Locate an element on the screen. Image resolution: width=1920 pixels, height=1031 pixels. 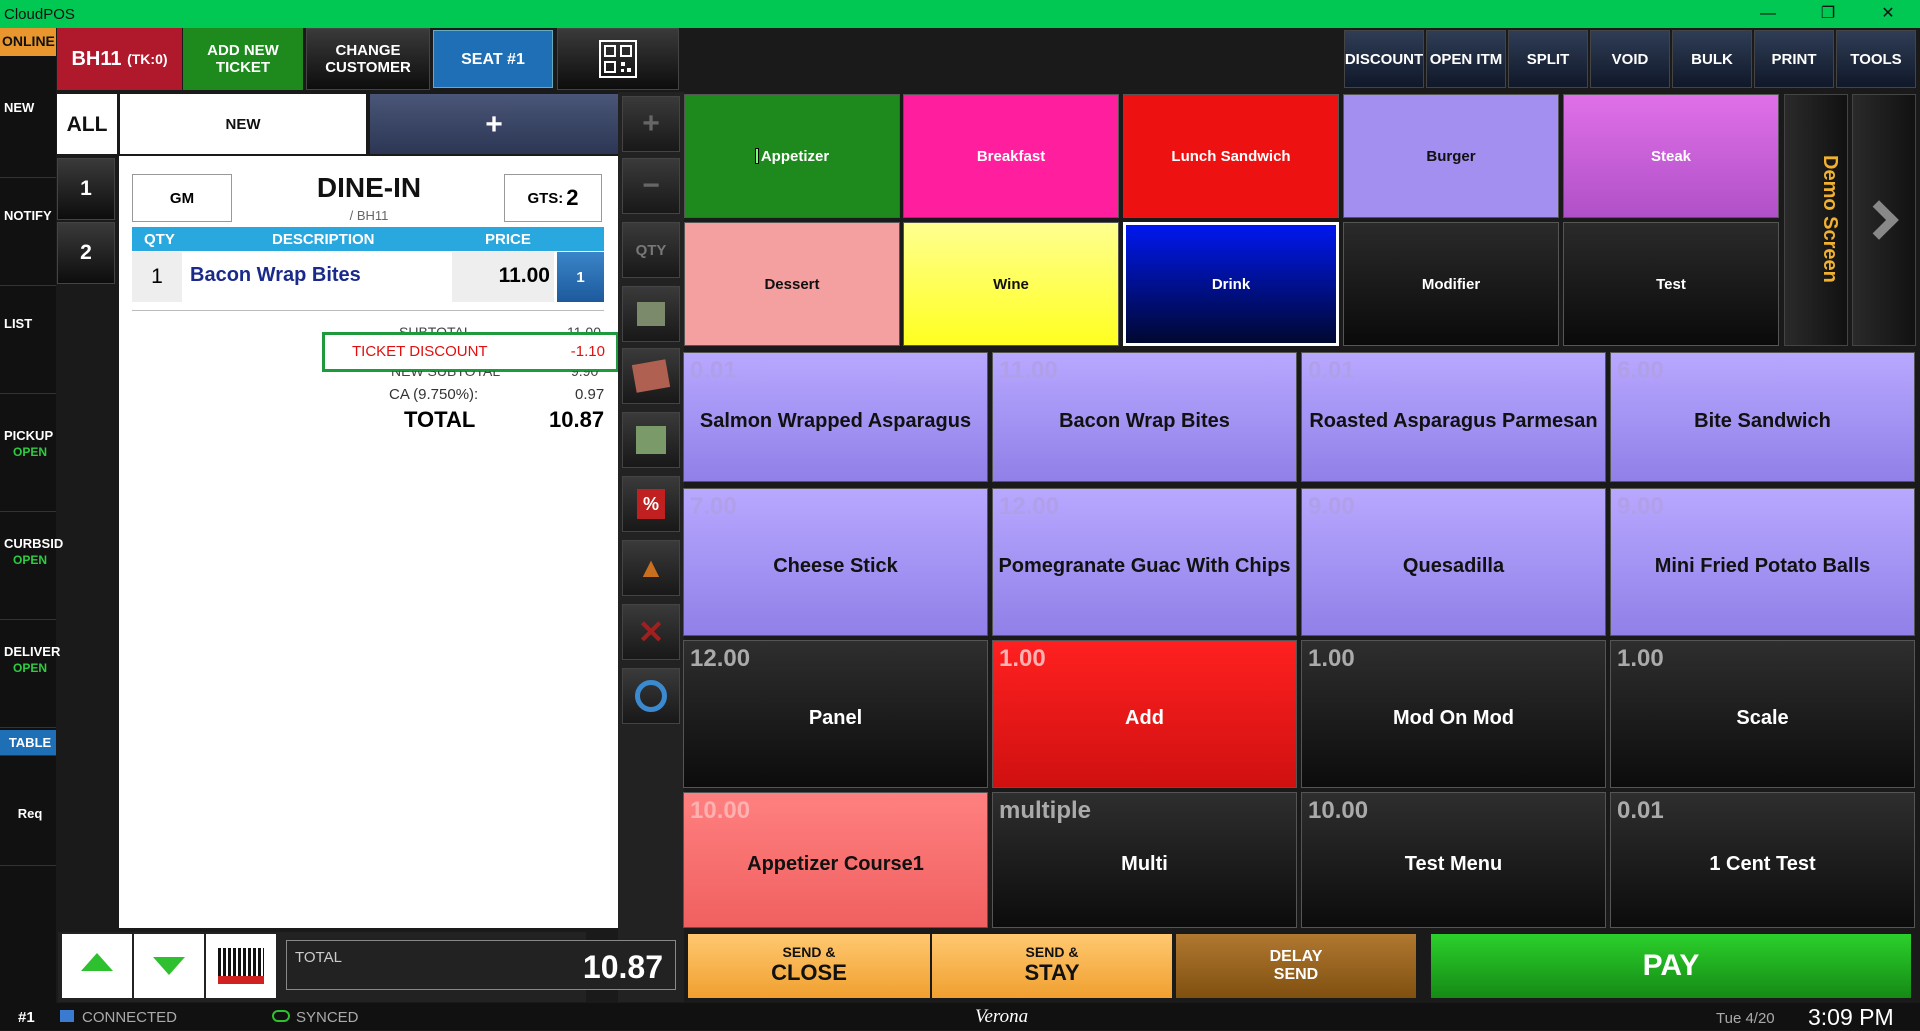
percent-off-icon: % is located at coordinates (651, 504).